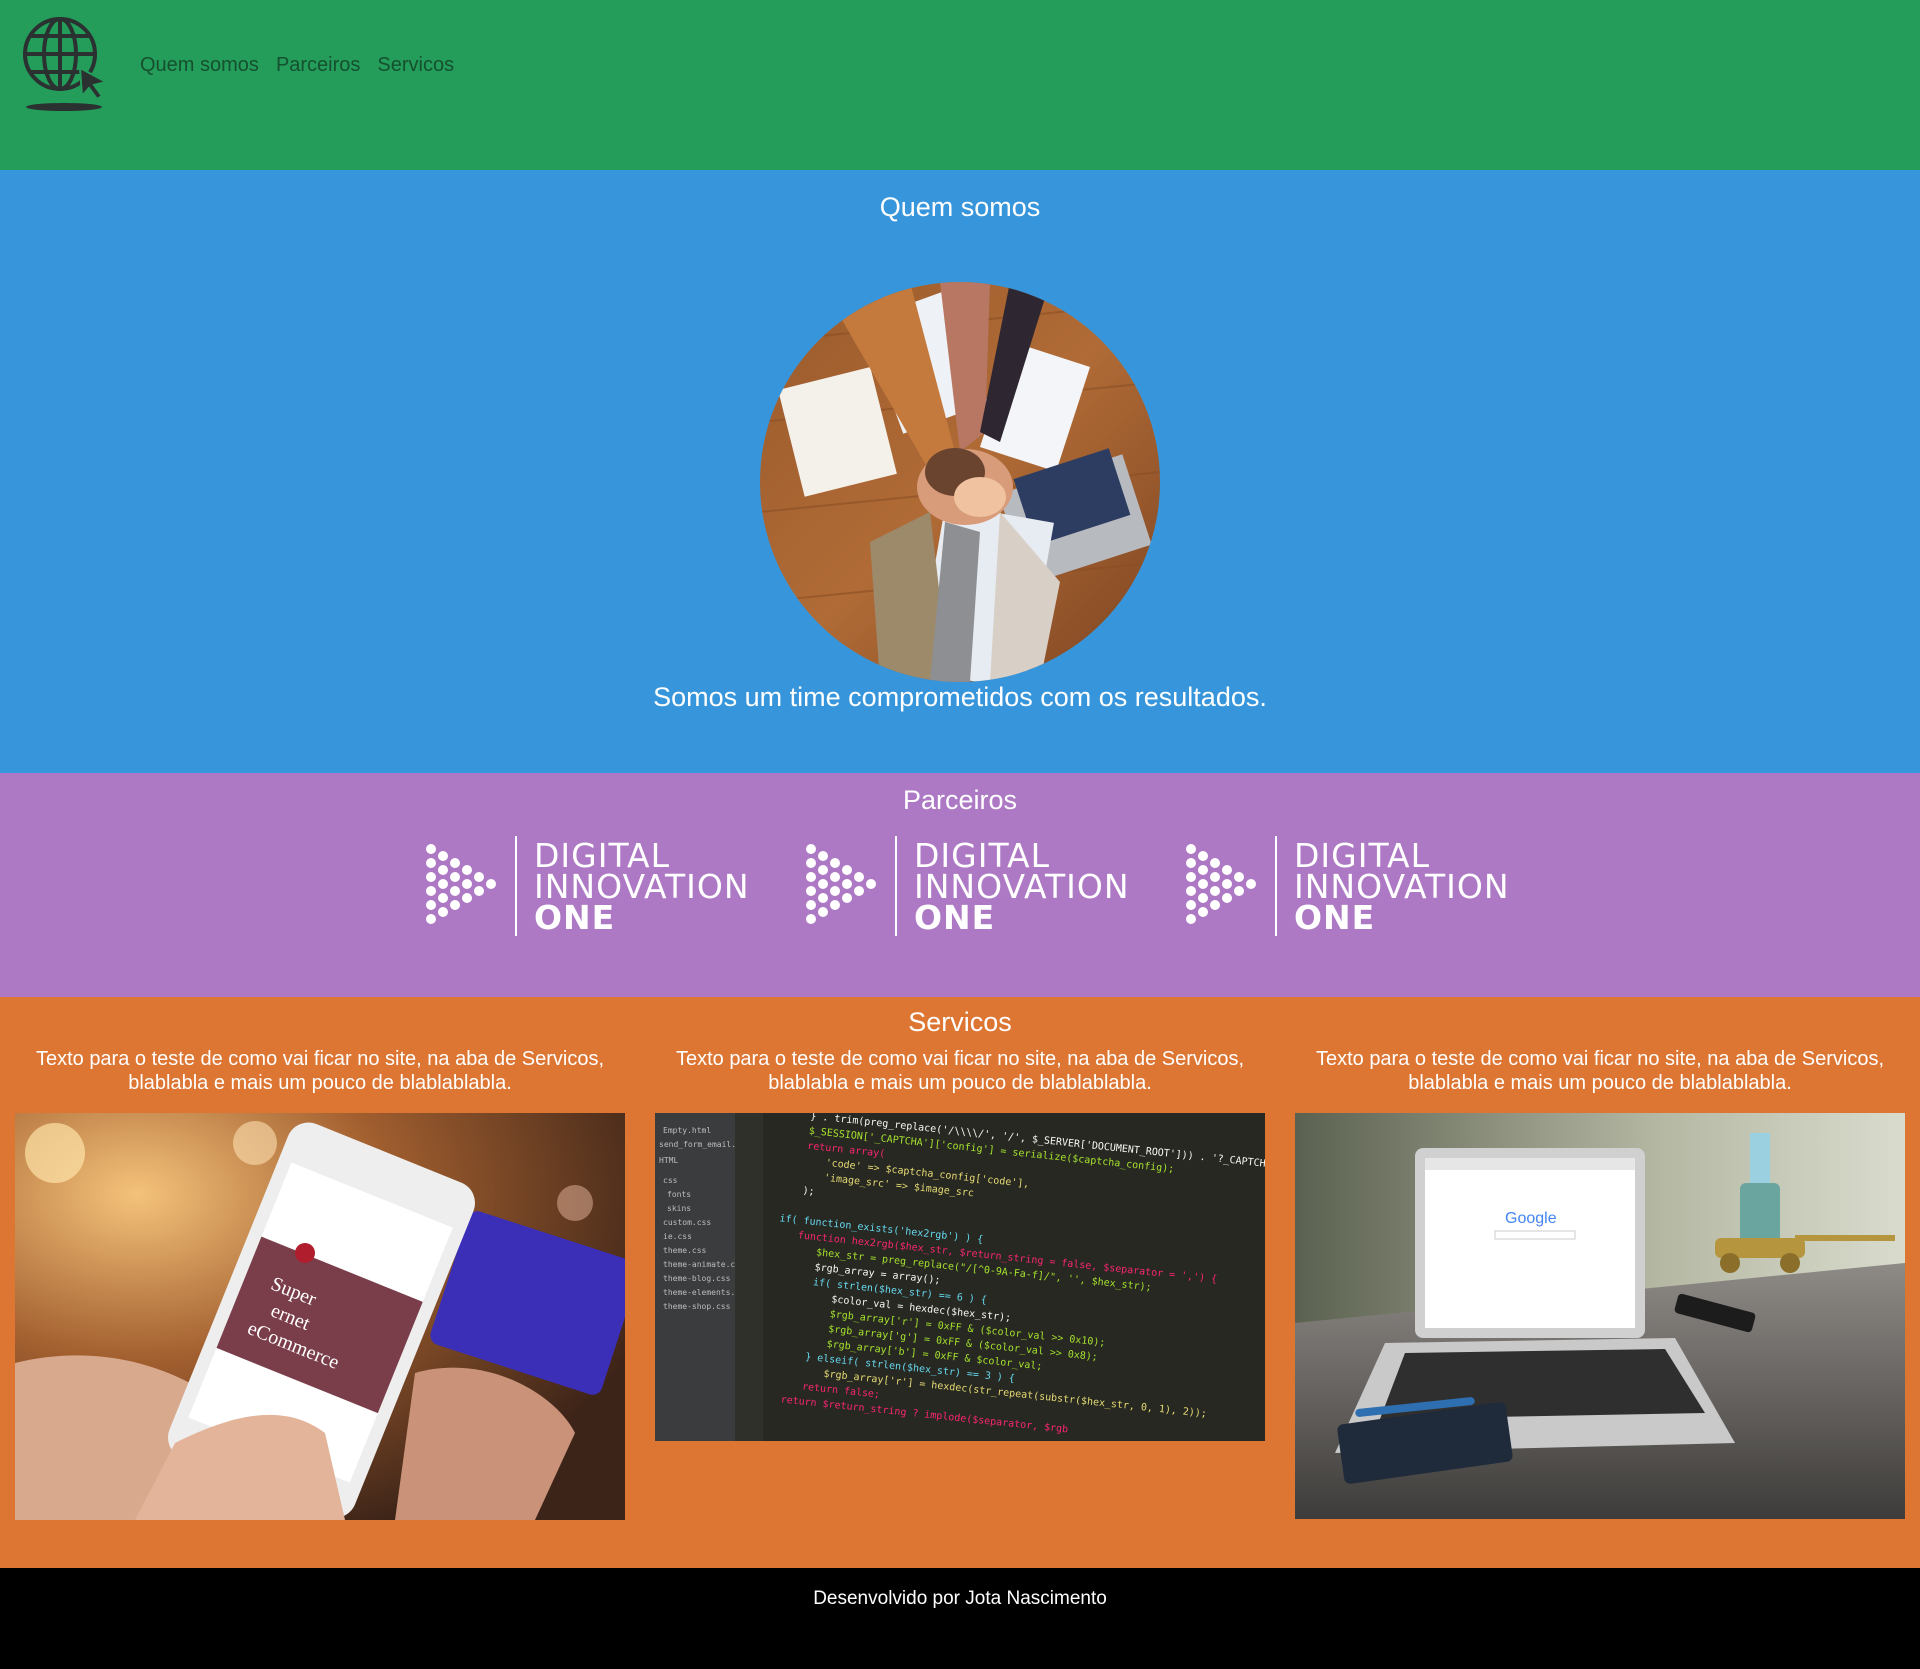 The image size is (1920, 1669). I want to click on svg-text: theme.css, so click(685, 1250).